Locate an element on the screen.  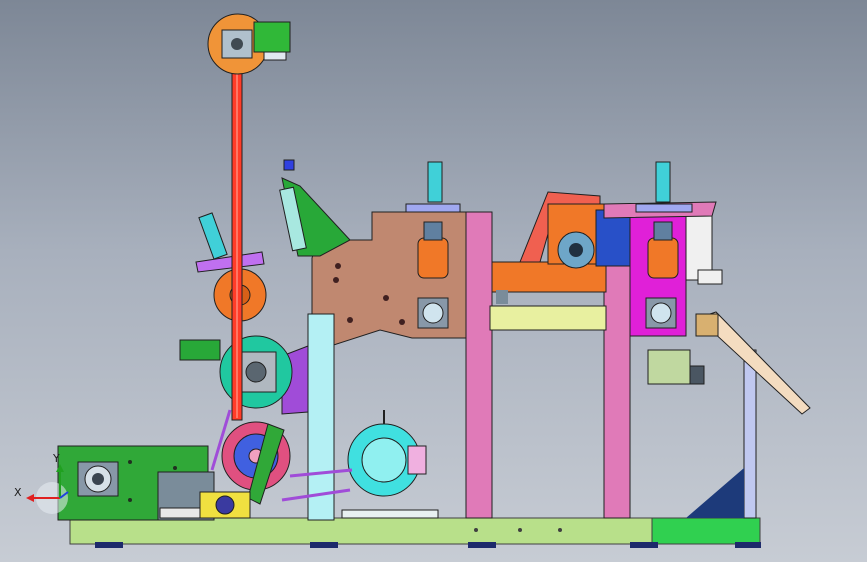
yellow-crossbar is located at coordinates (548, 318).